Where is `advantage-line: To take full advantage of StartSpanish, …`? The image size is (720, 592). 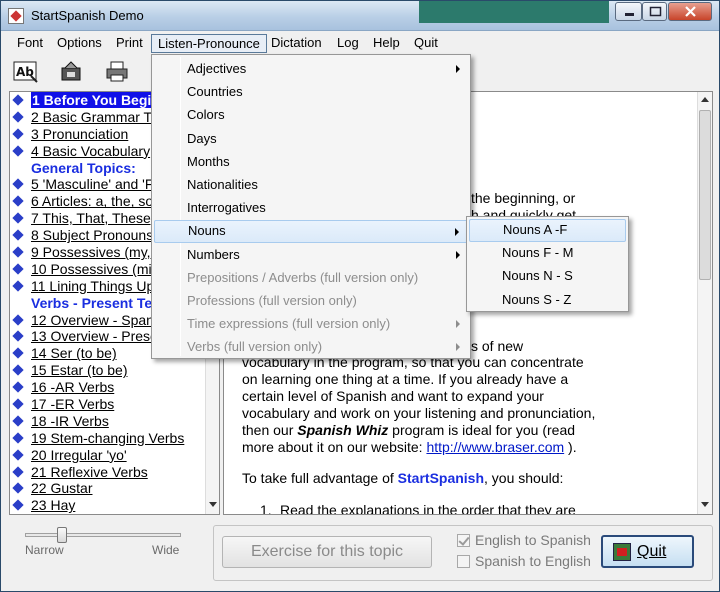 advantage-line: To take full advantage of StartSpanish, … is located at coordinates (402, 478).